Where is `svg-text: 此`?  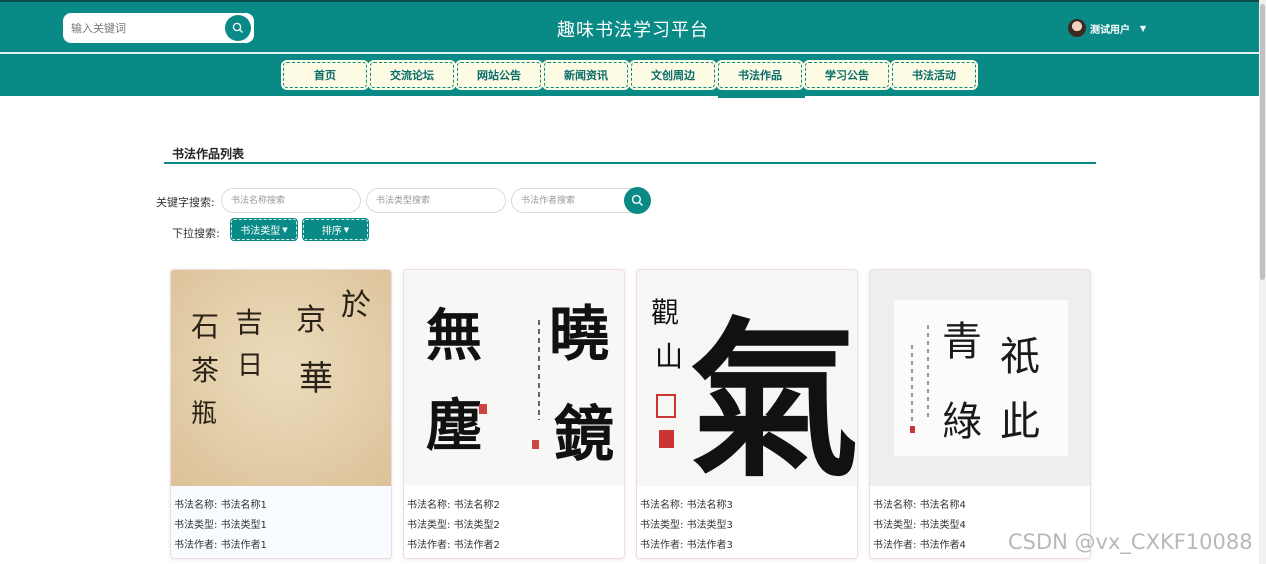
svg-text: 此 is located at coordinates (1020, 422).